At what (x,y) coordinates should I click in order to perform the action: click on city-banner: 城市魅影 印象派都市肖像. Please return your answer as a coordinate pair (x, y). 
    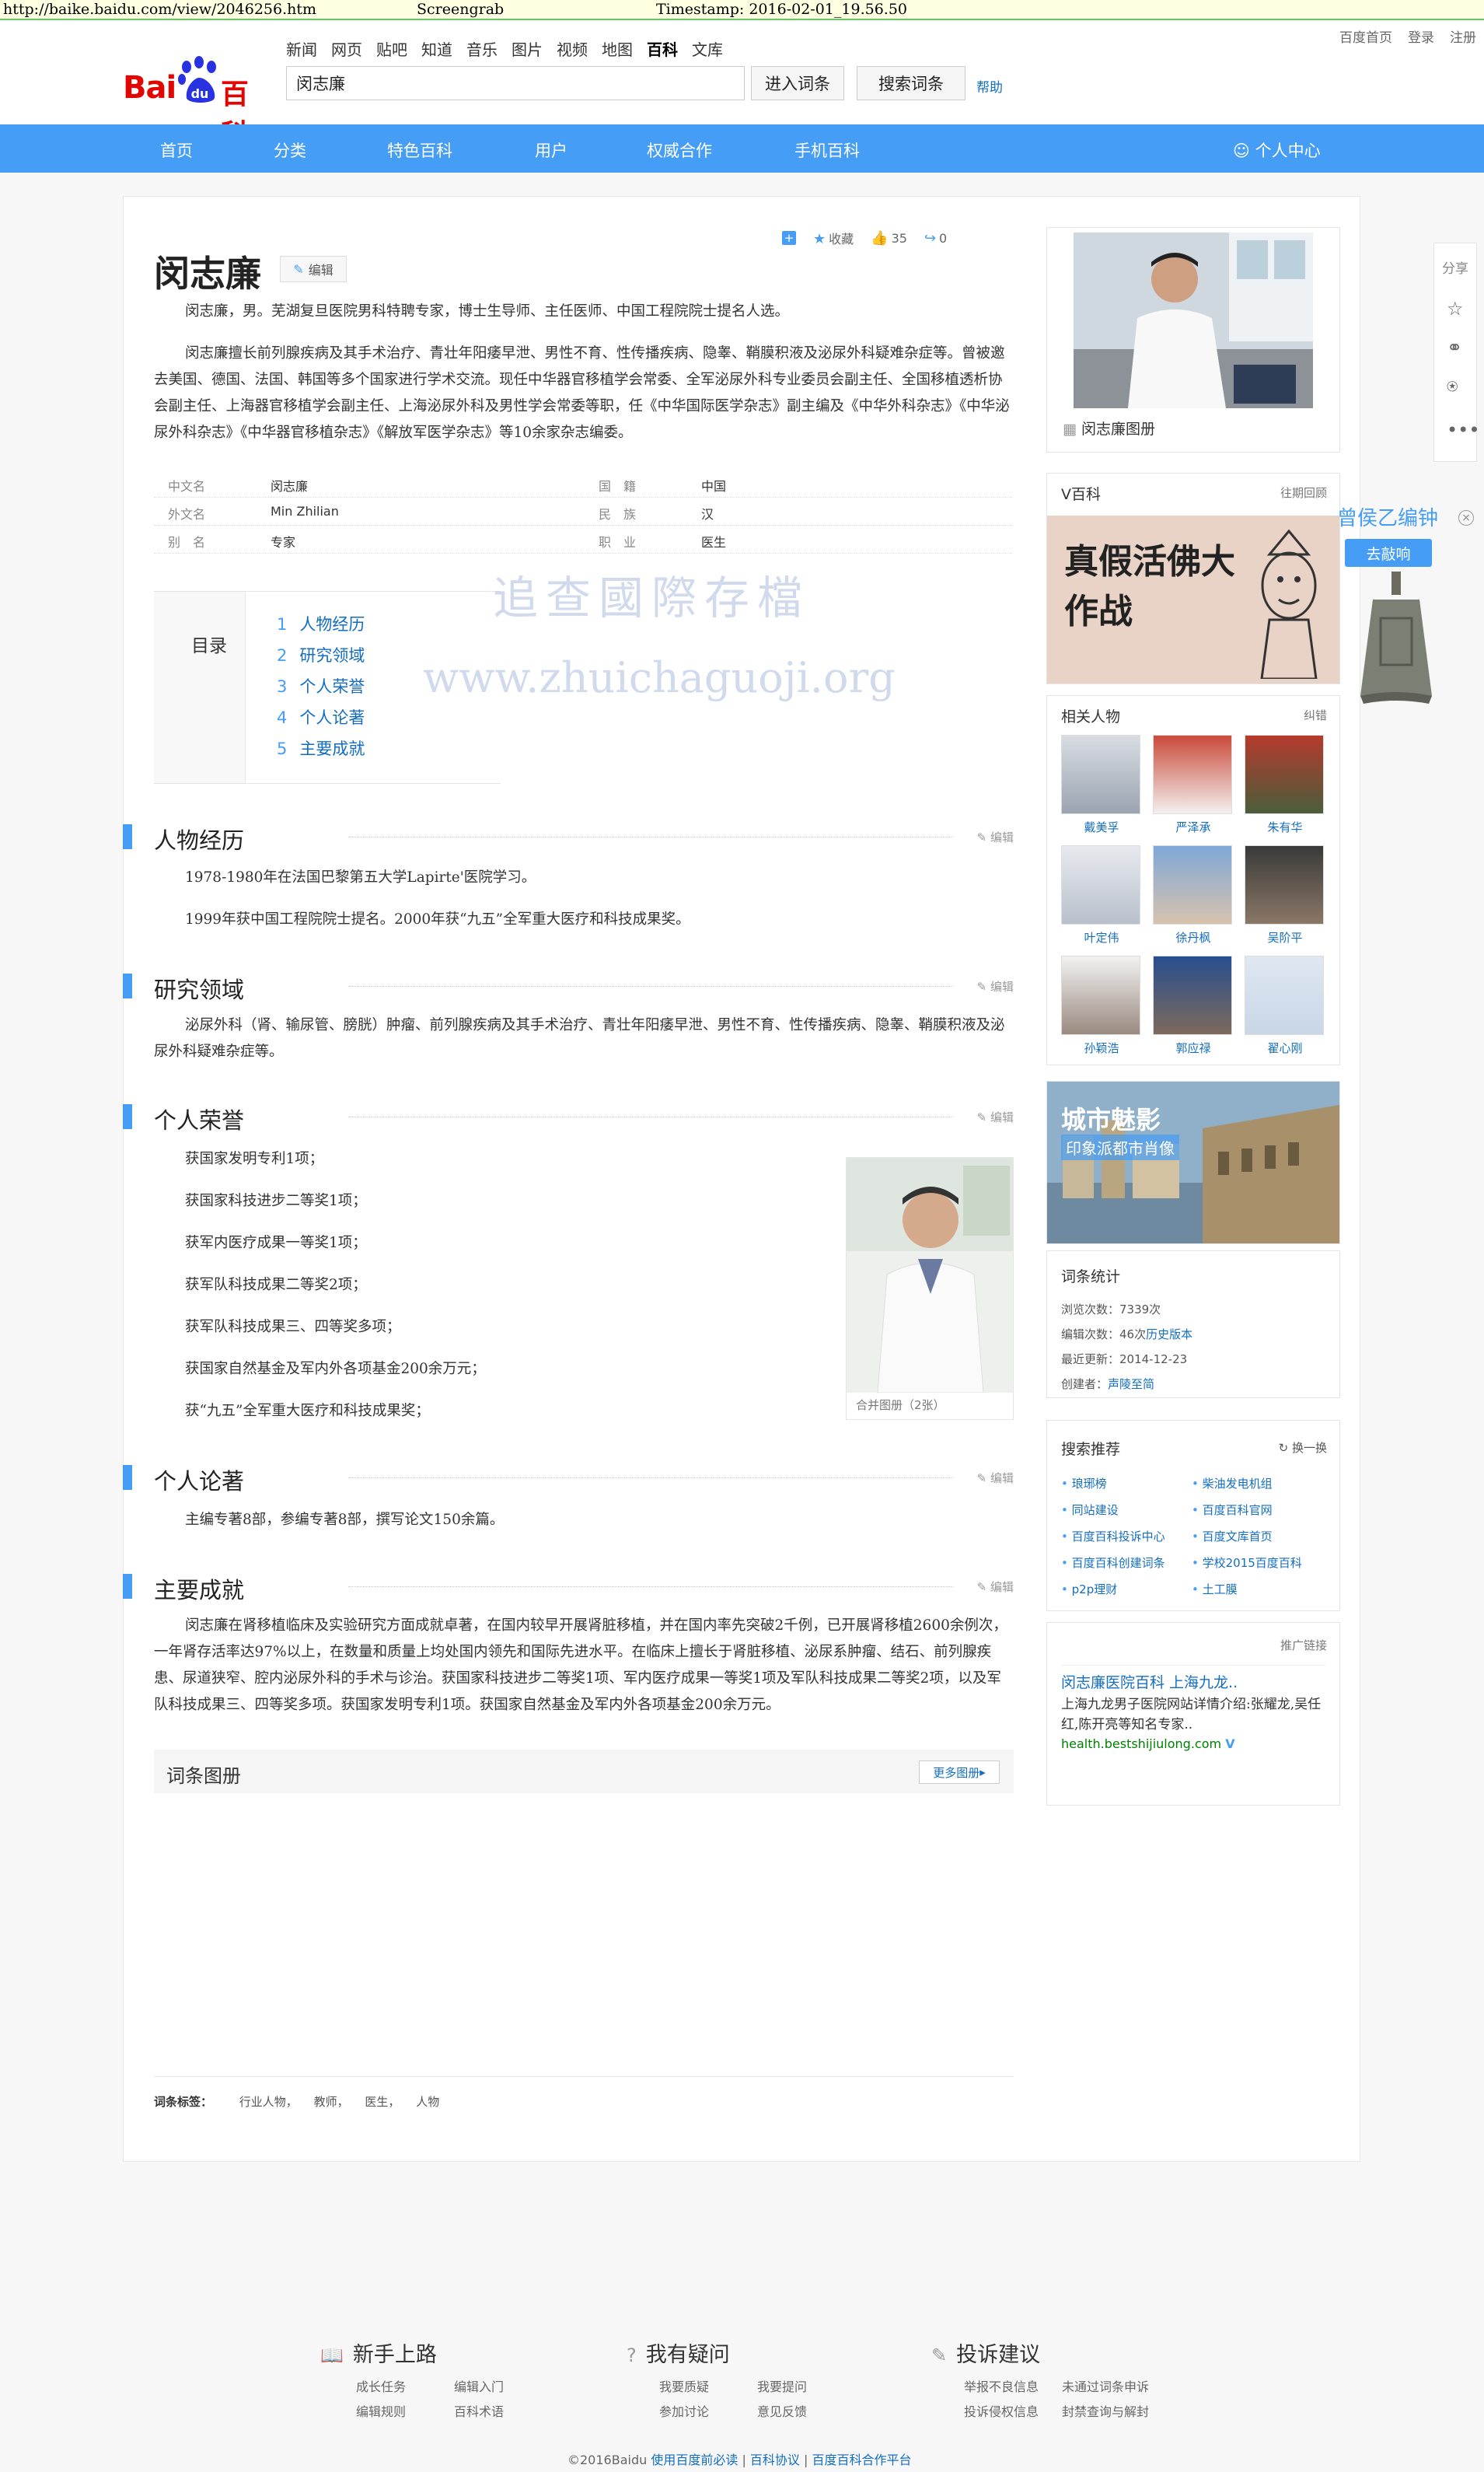
    Looking at the image, I should click on (1193, 1162).